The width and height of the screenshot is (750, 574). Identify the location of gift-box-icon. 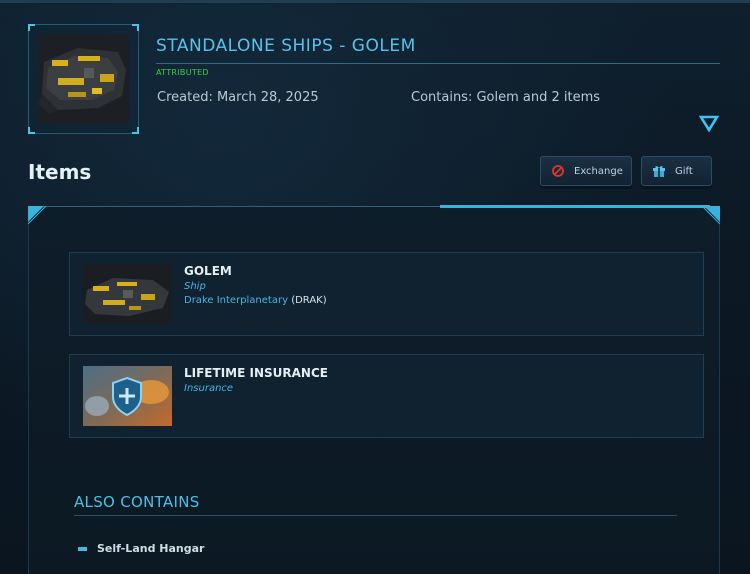
(659, 171).